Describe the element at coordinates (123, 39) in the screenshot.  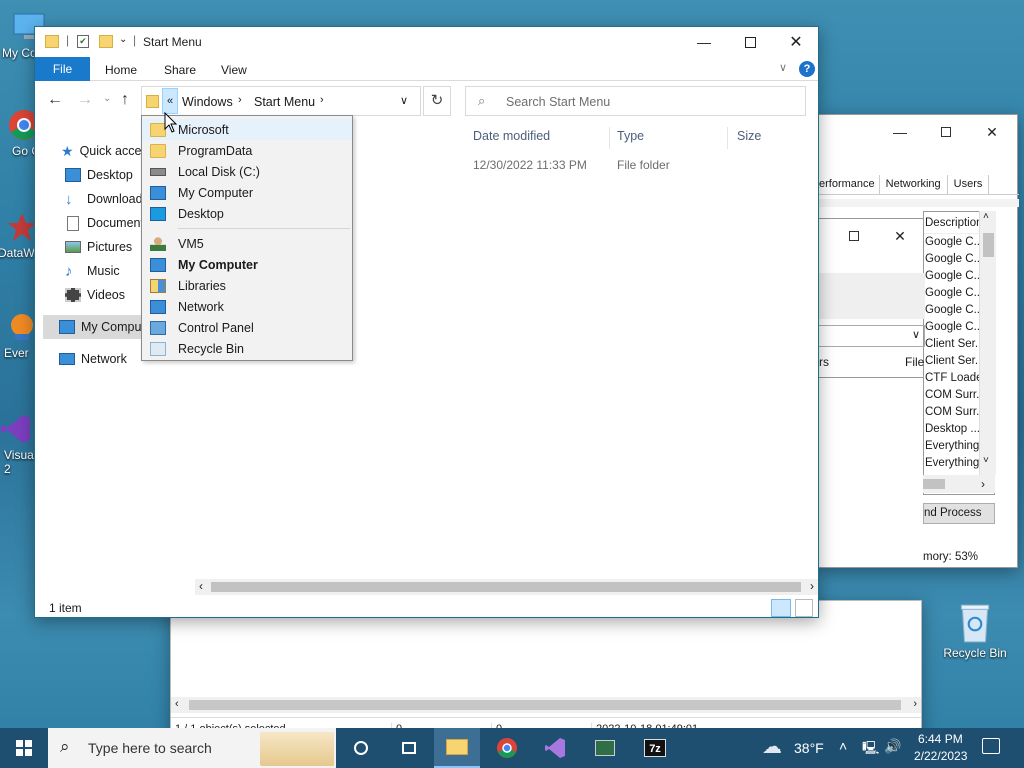
I see `customize-toolbar-icon: ⌄` at that location.